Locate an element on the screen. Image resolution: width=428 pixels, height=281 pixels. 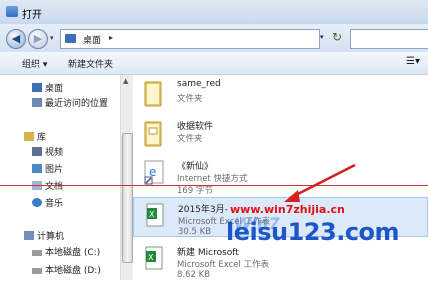
file-name: 《新仙》 is located at coordinates (195, 167).